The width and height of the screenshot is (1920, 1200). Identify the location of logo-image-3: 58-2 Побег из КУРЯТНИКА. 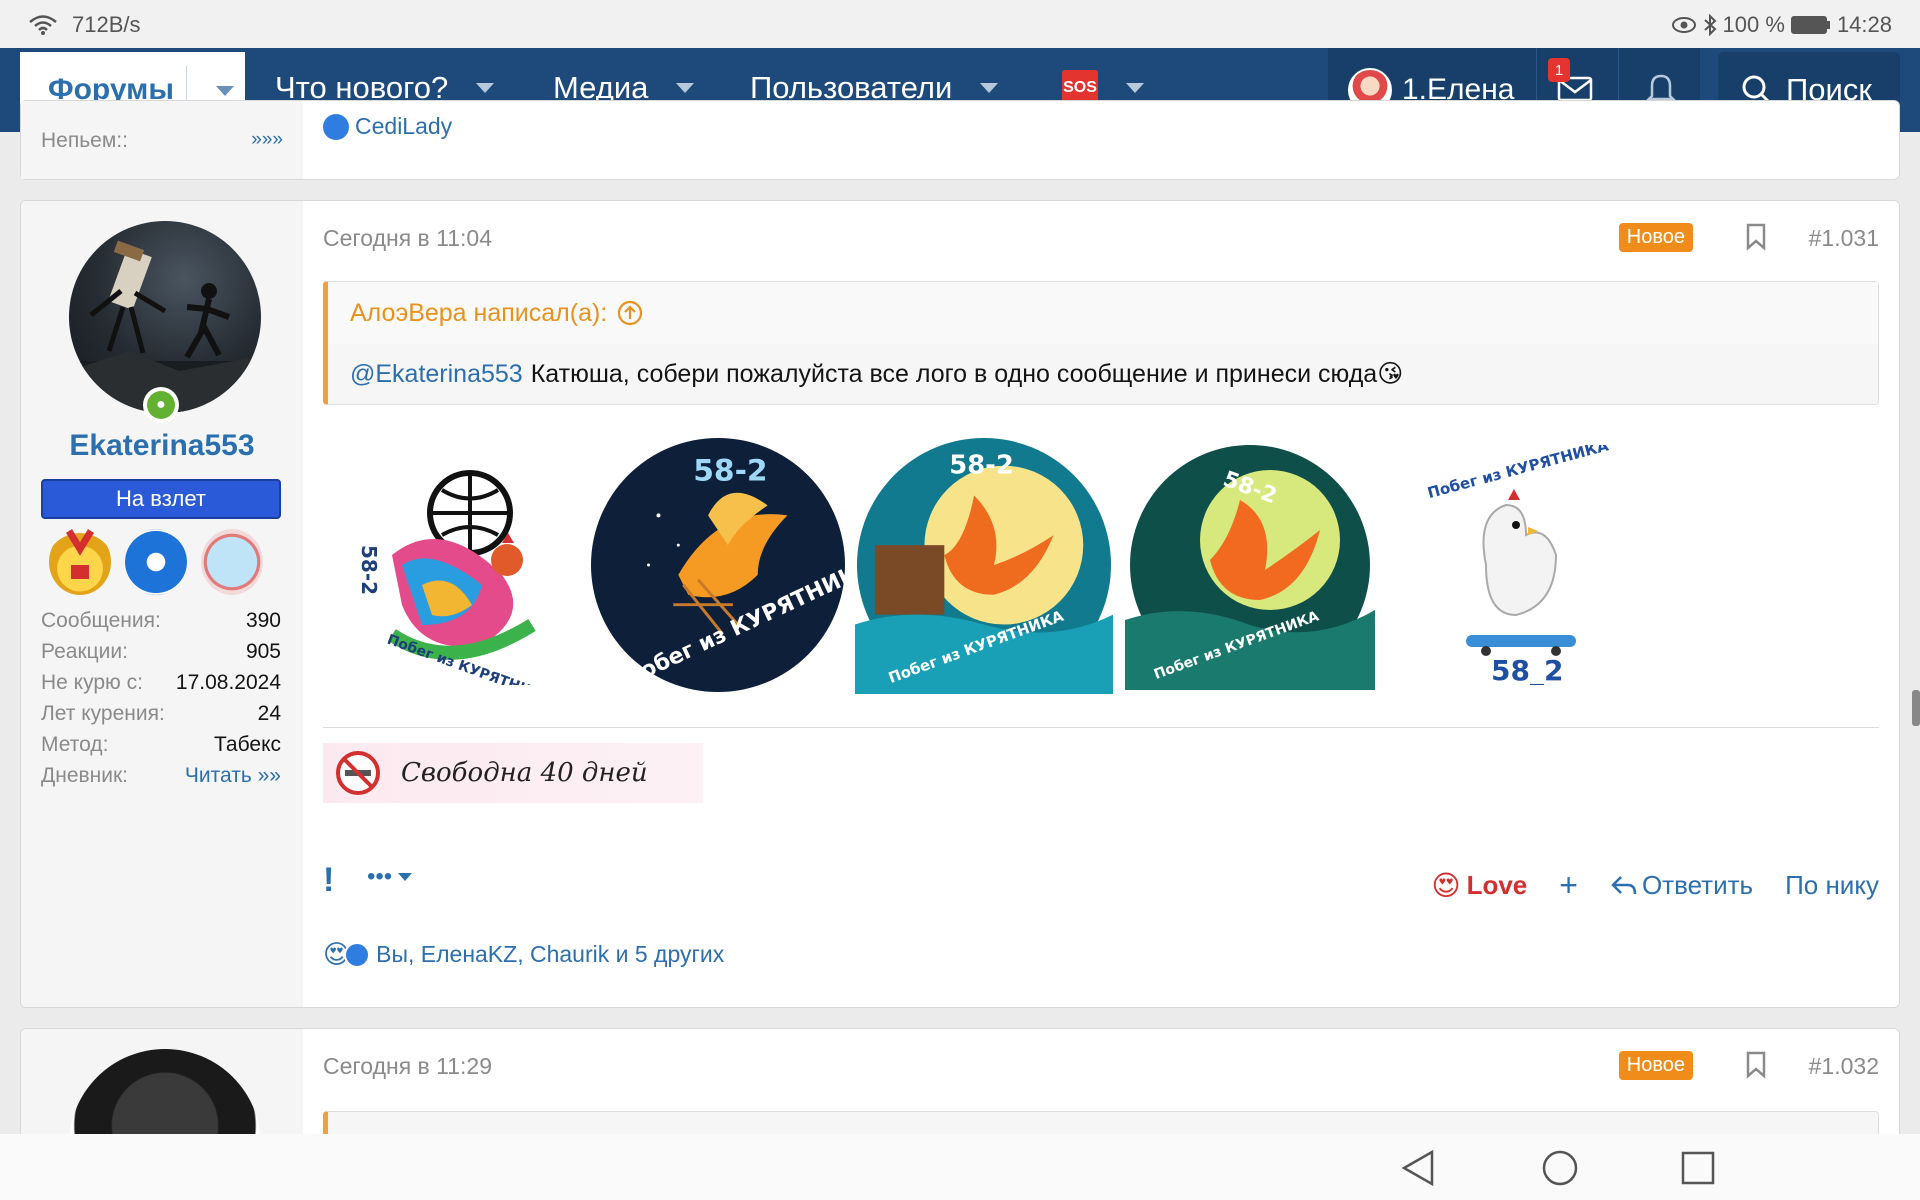
(984, 565).